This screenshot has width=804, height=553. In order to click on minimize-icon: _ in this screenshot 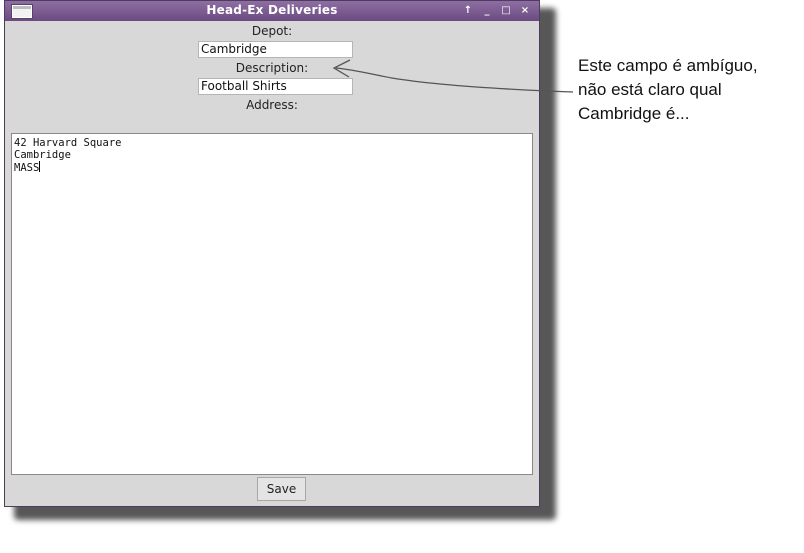, I will do `click(487, 10)`.